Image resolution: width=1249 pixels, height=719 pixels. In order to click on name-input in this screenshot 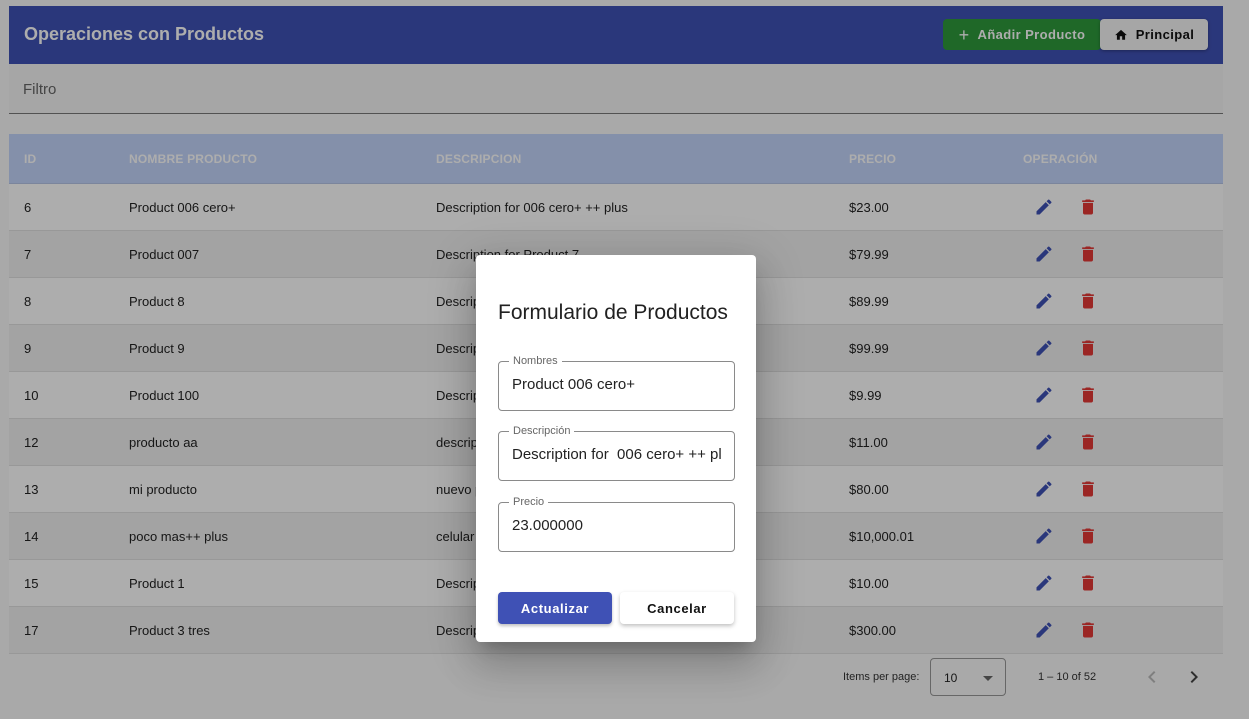, I will do `click(616, 384)`.